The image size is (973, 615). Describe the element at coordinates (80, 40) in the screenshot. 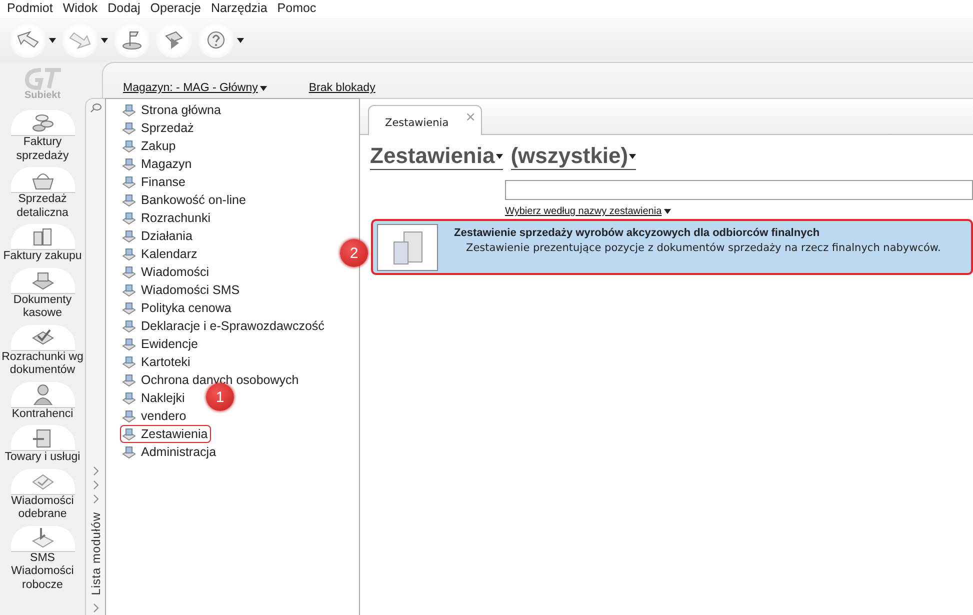

I see `forward-arrow-icon` at that location.